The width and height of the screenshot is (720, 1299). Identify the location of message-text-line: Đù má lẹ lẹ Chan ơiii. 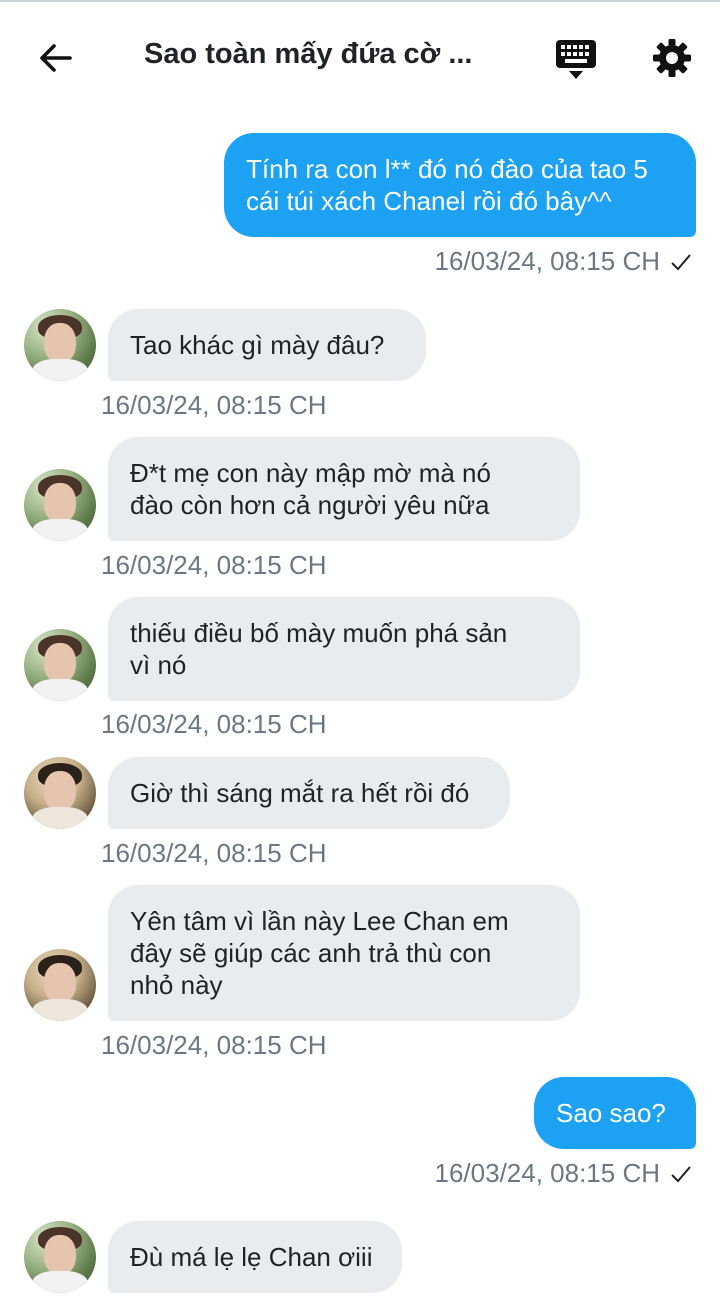
(251, 1257).